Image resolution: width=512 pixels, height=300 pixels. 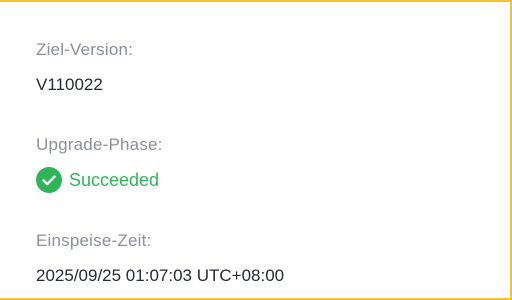 I want to click on upgrade-phase-label: Upgrade-Phase:, so click(x=99, y=144).